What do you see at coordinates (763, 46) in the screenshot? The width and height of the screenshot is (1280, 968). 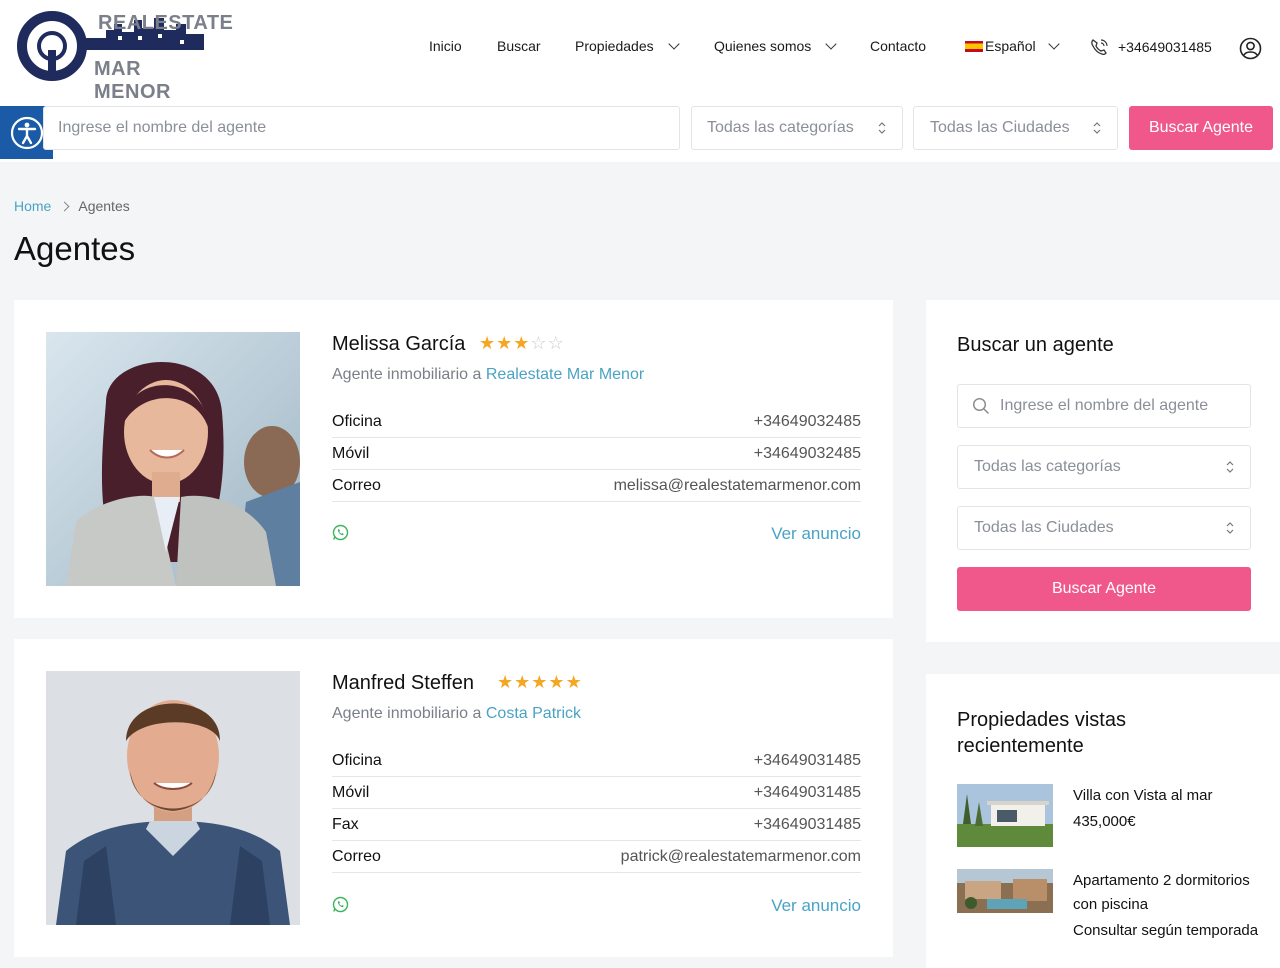 I see `nav-quienes-somos-label: Quienes somos` at bounding box center [763, 46].